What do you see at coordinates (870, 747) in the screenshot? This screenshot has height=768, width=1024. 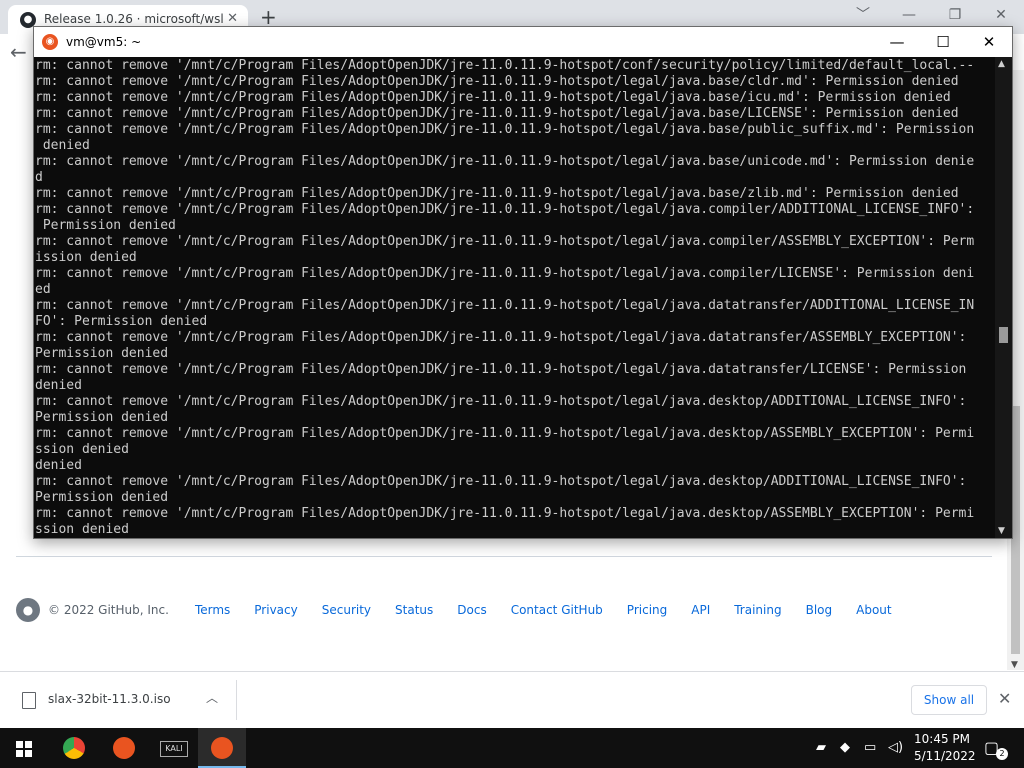 I see `network-icon: ▭` at bounding box center [870, 747].